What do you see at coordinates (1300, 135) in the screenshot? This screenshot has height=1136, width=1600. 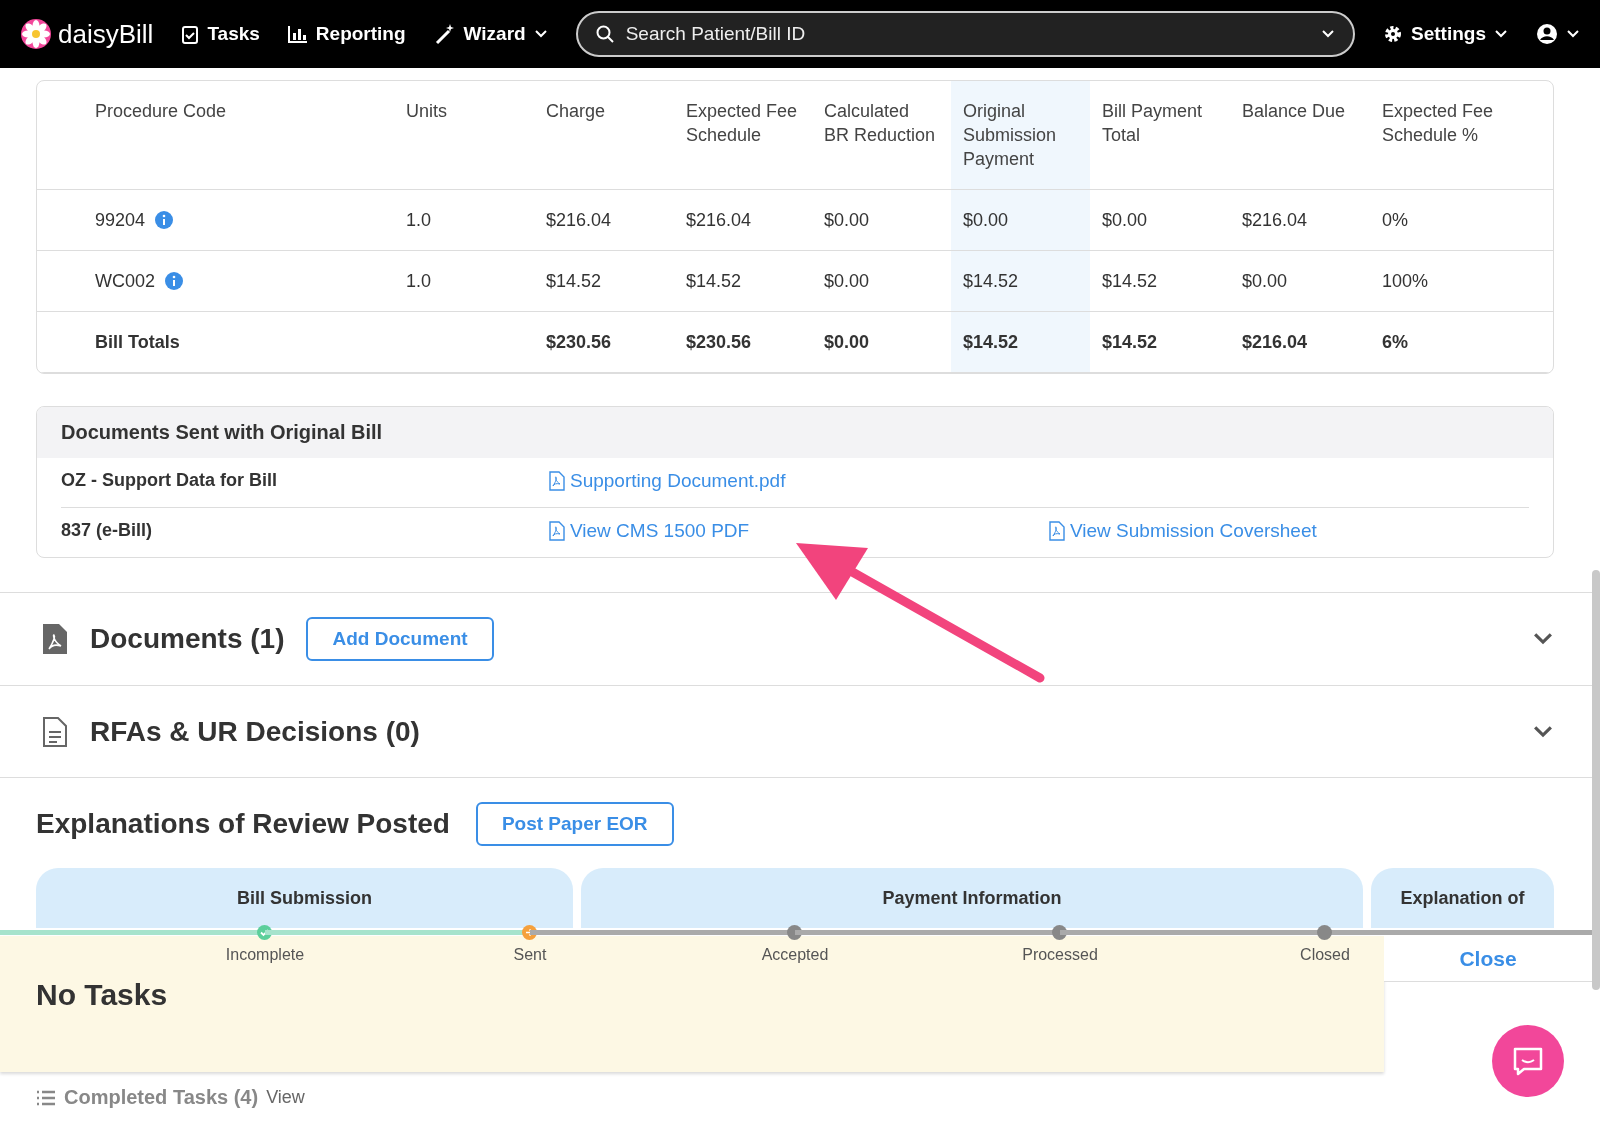 I see `column-header: Balance Due` at bounding box center [1300, 135].